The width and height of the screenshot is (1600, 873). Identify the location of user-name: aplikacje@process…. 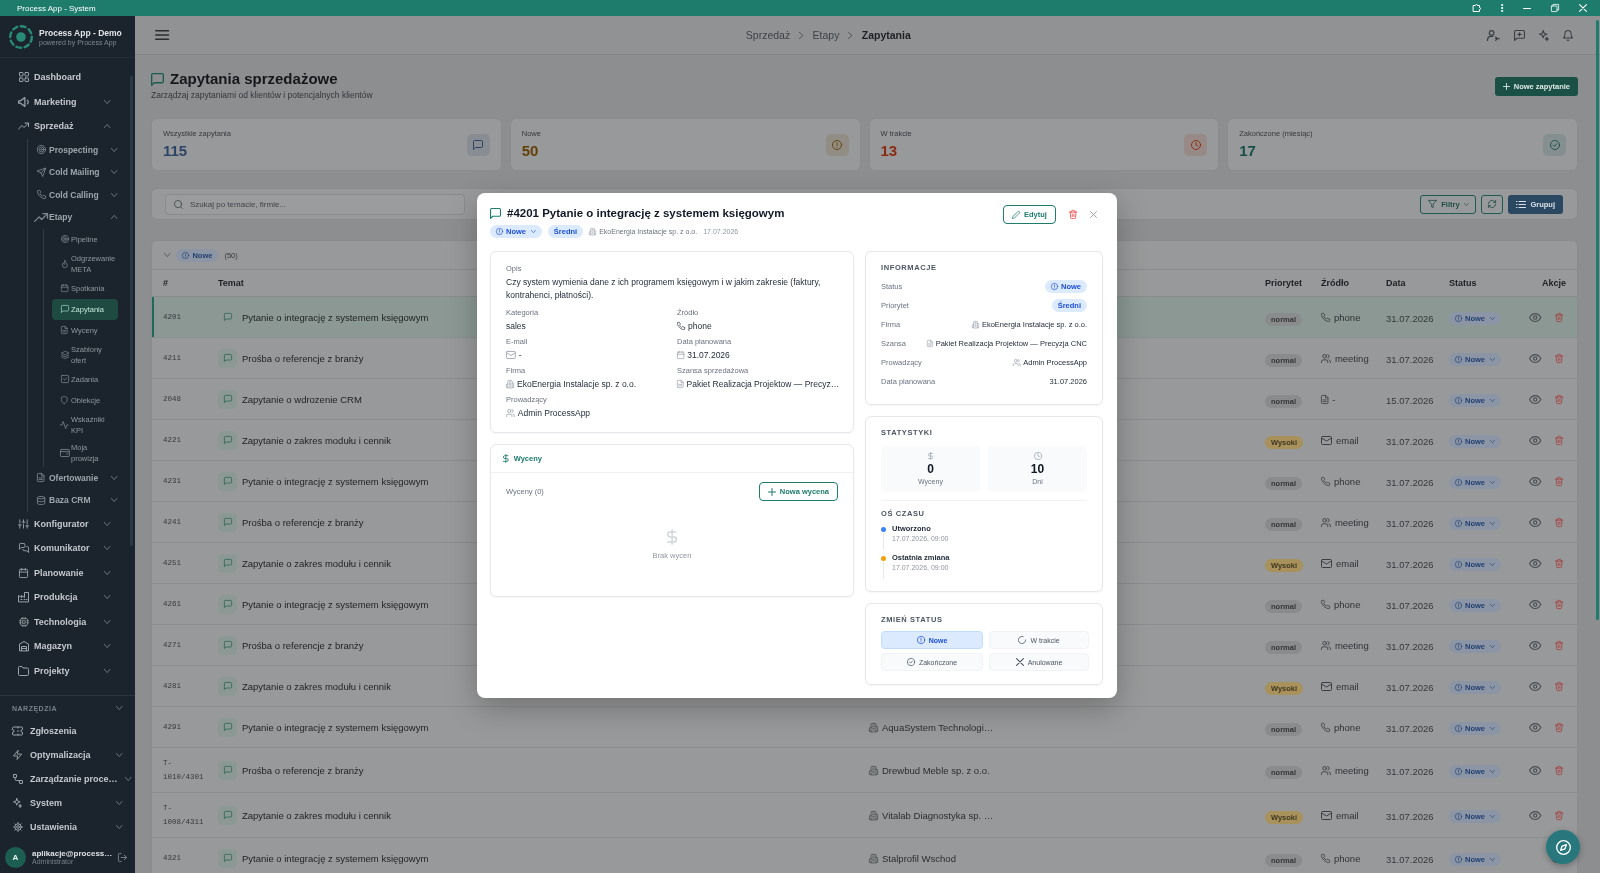
(72, 853).